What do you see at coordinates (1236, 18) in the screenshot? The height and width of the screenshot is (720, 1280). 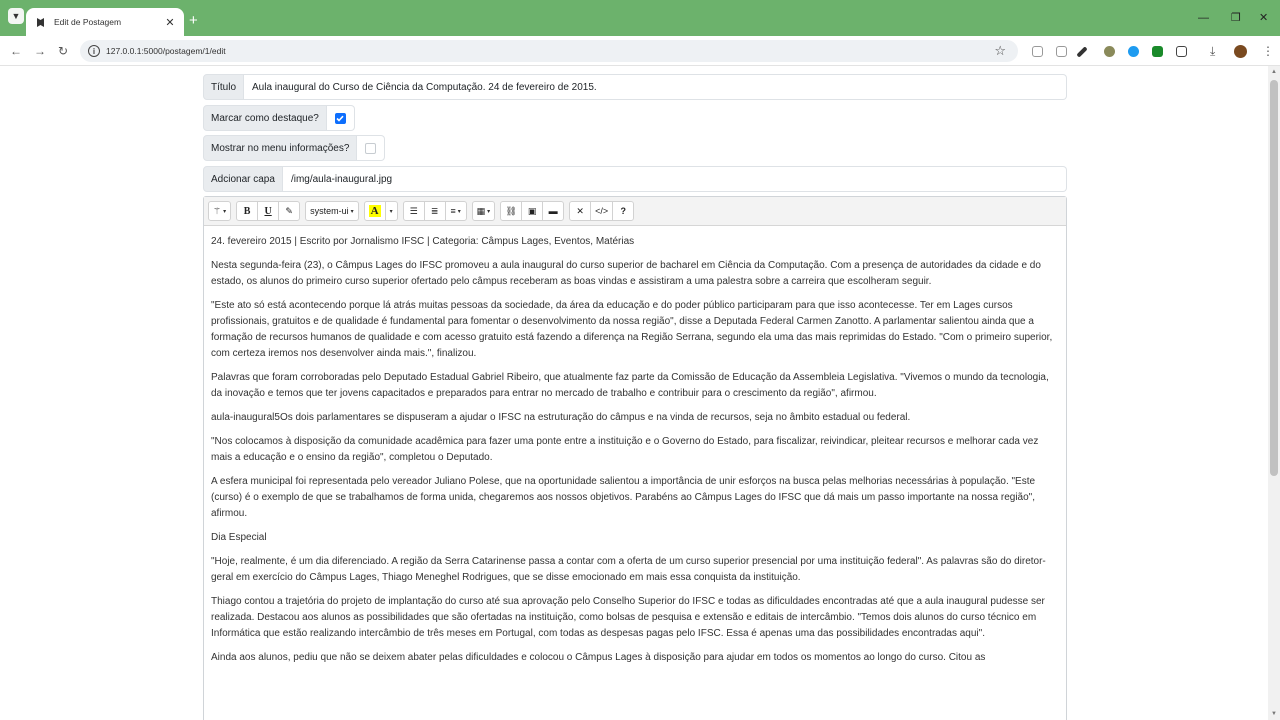 I see `restore-icon: ❐` at bounding box center [1236, 18].